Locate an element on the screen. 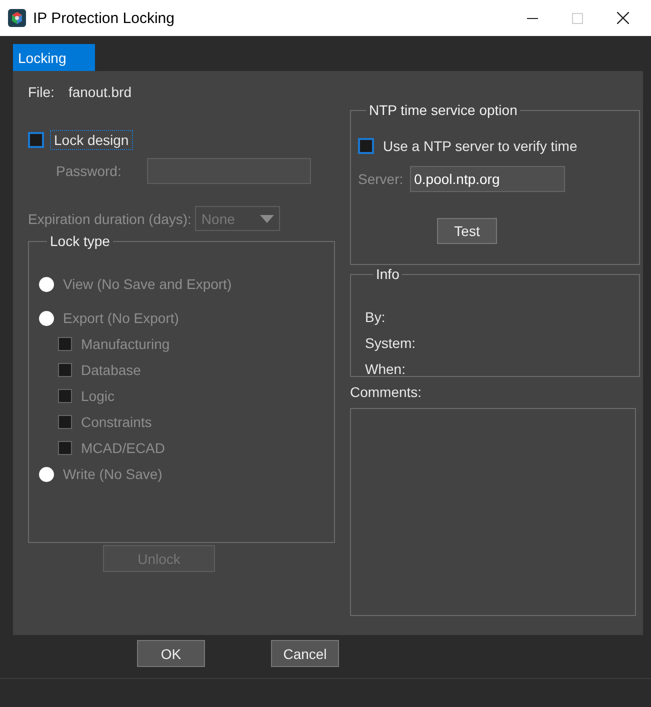 Image resolution: width=651 pixels, height=707 pixels. group-title: NTP time service option is located at coordinates (443, 110).